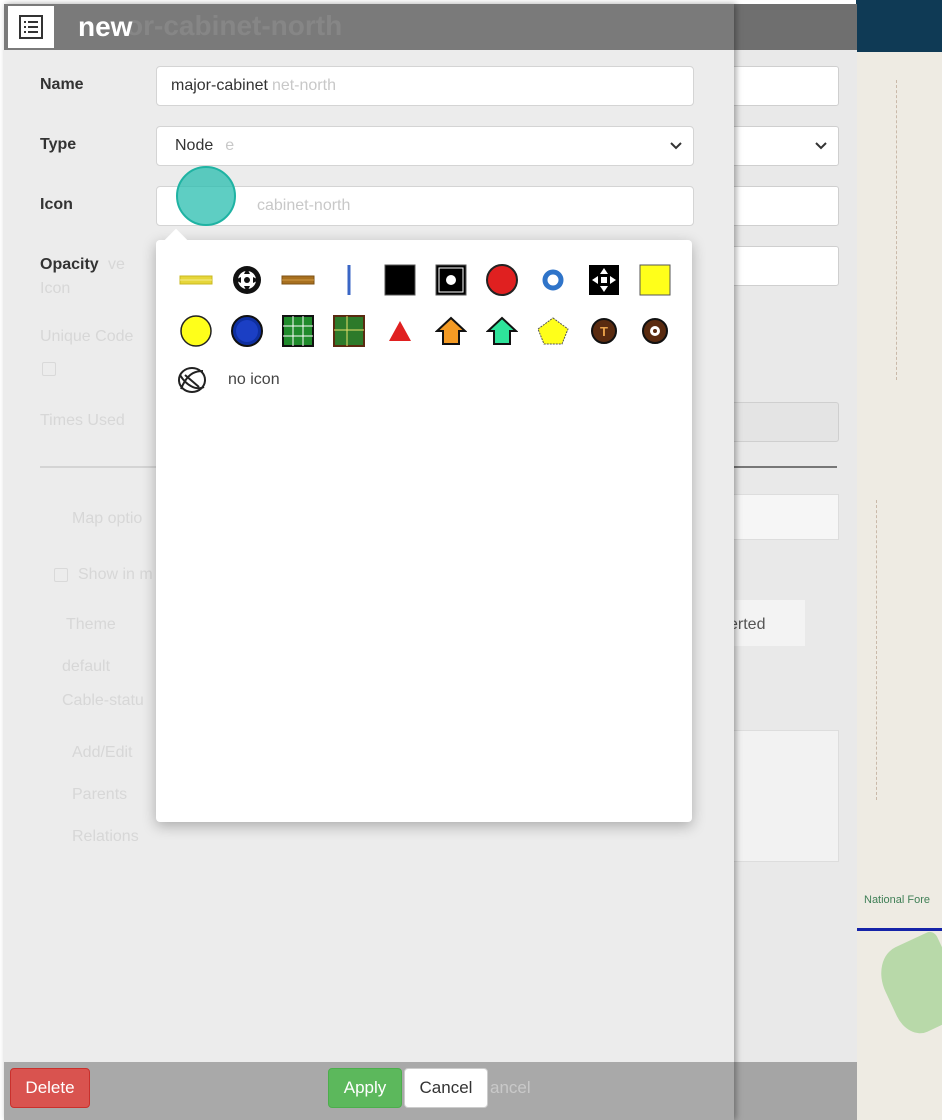 The image size is (942, 1120). What do you see at coordinates (195, 331) in the screenshot?
I see `yellow-circle-icon` at bounding box center [195, 331].